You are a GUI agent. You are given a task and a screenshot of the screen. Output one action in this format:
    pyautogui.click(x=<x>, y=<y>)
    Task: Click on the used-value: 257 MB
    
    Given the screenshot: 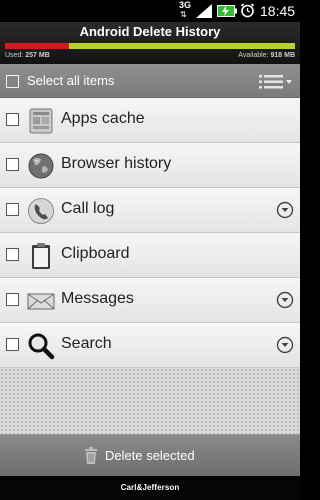 What is the action you would take?
    pyautogui.click(x=37, y=55)
    